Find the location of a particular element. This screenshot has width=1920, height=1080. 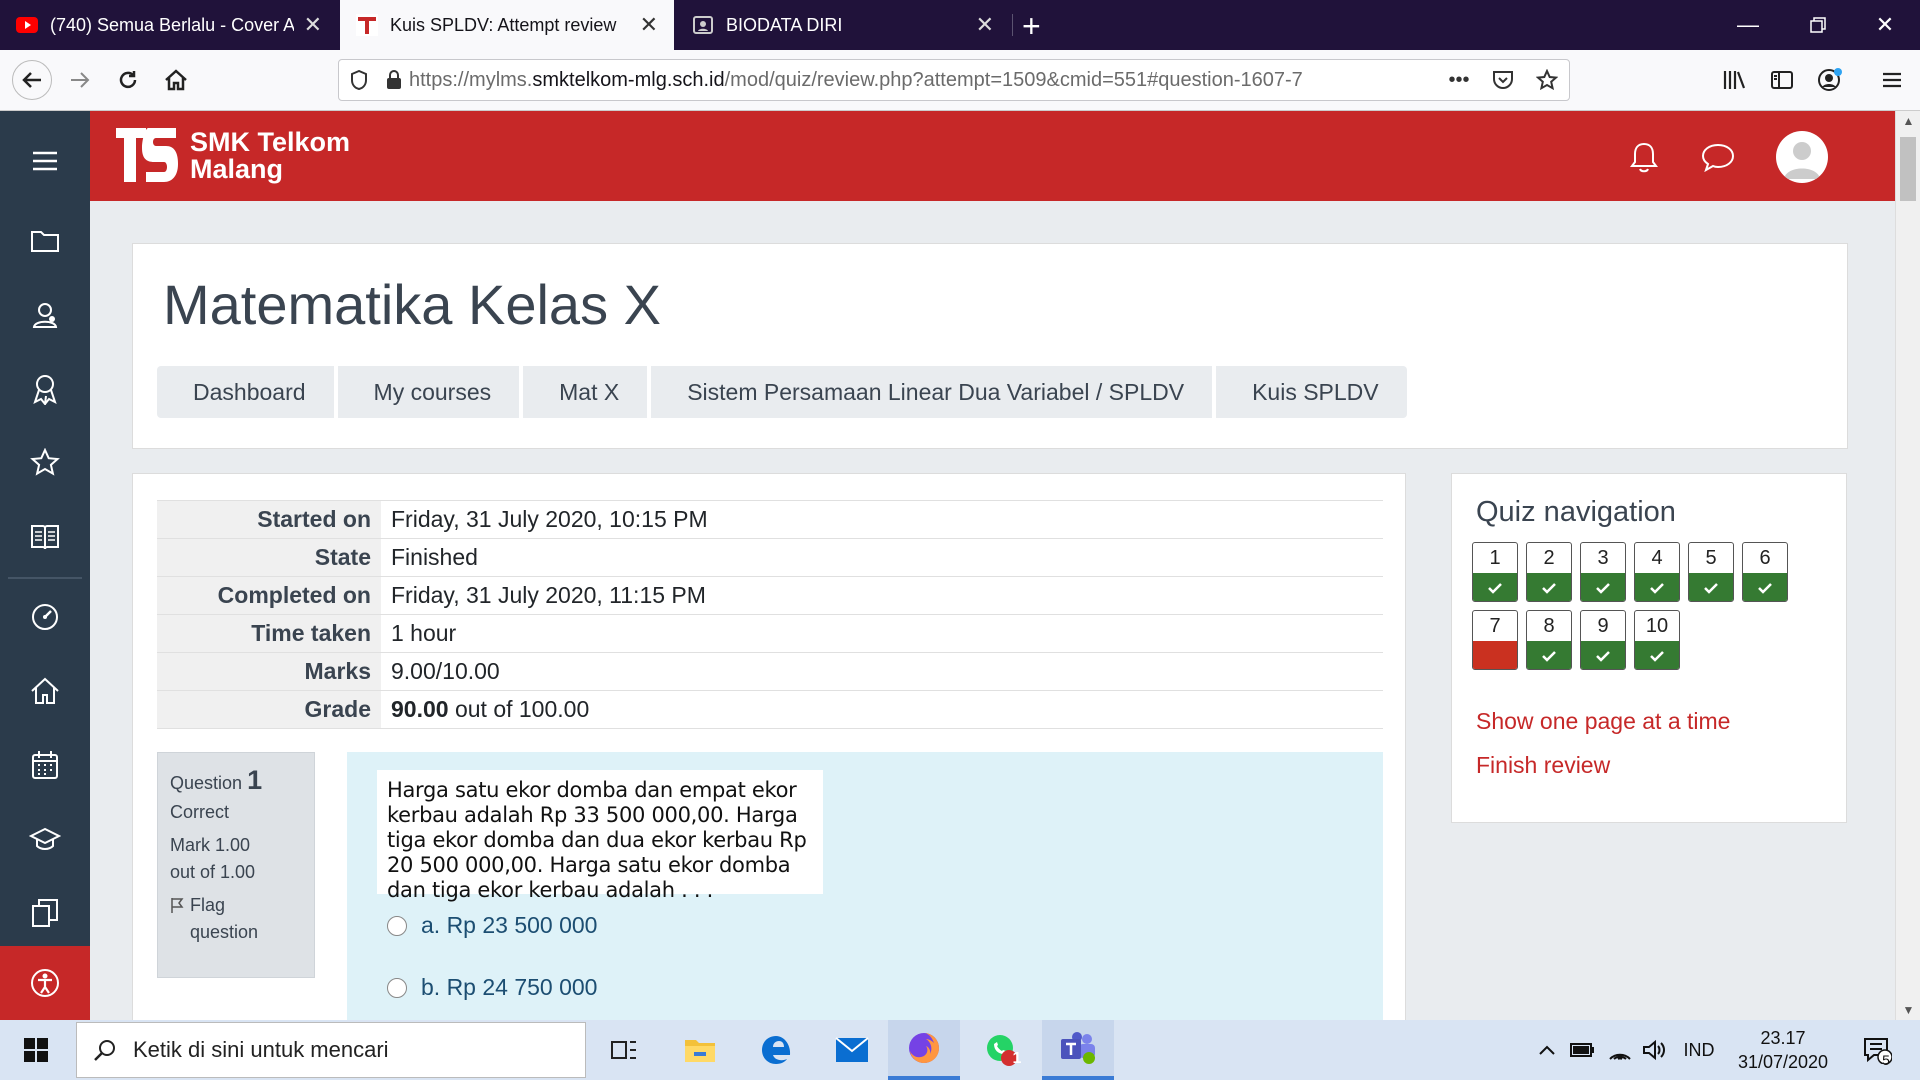

mail-icon is located at coordinates (852, 1050).